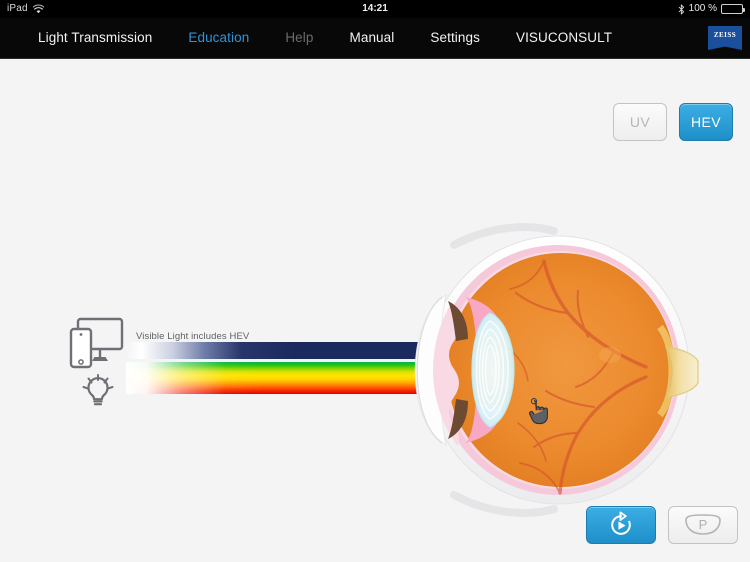 This screenshot has height=562, width=750. I want to click on smartphone-icon, so click(81, 348).